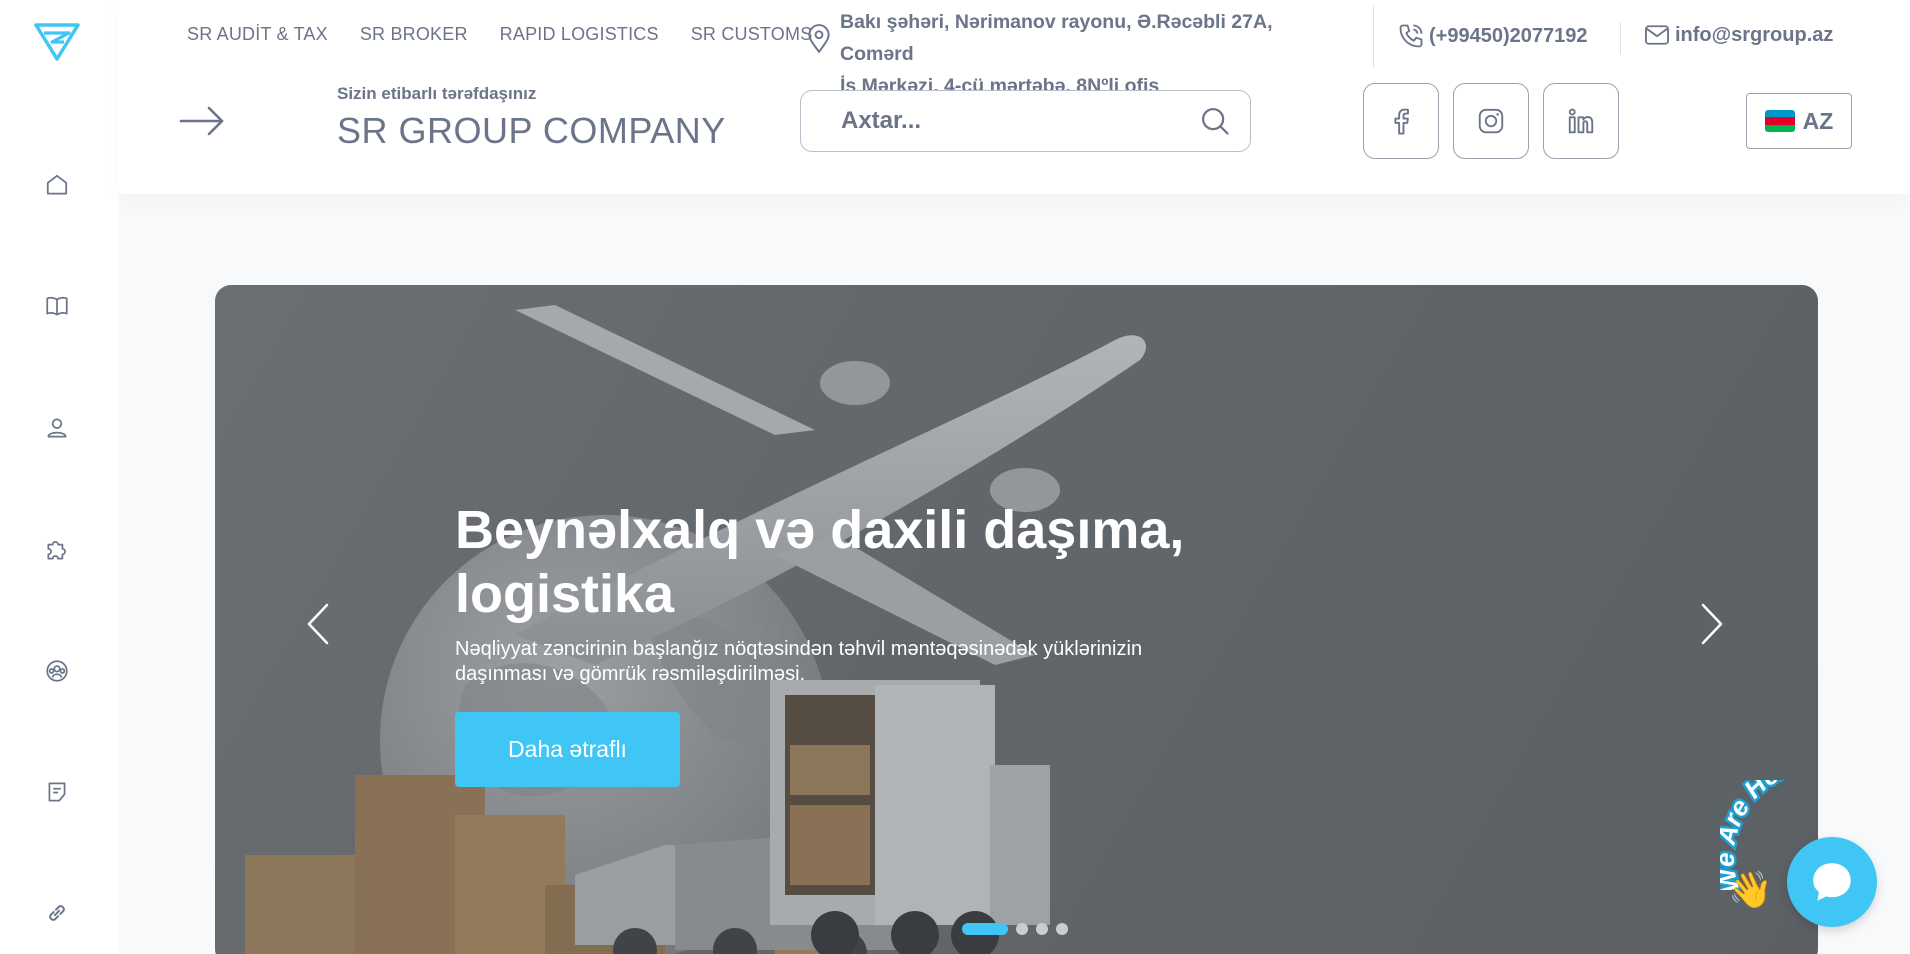 Image resolution: width=1910 pixels, height=954 pixels. Describe the element at coordinates (57, 671) in the screenshot. I see `team-icon` at that location.